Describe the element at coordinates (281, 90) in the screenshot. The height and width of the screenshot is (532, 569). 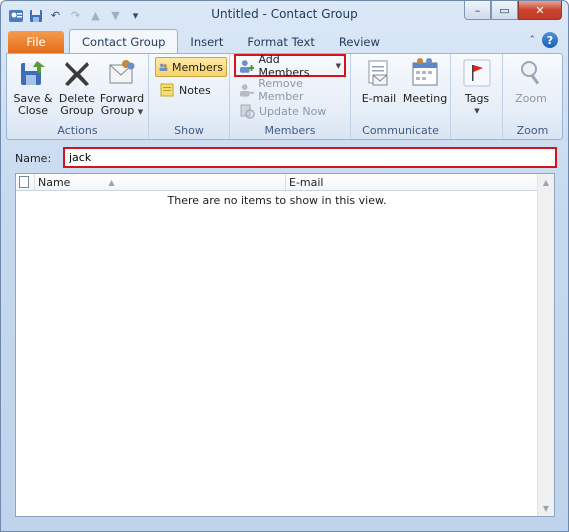
I see `remove-member-label: Remove Member` at that location.